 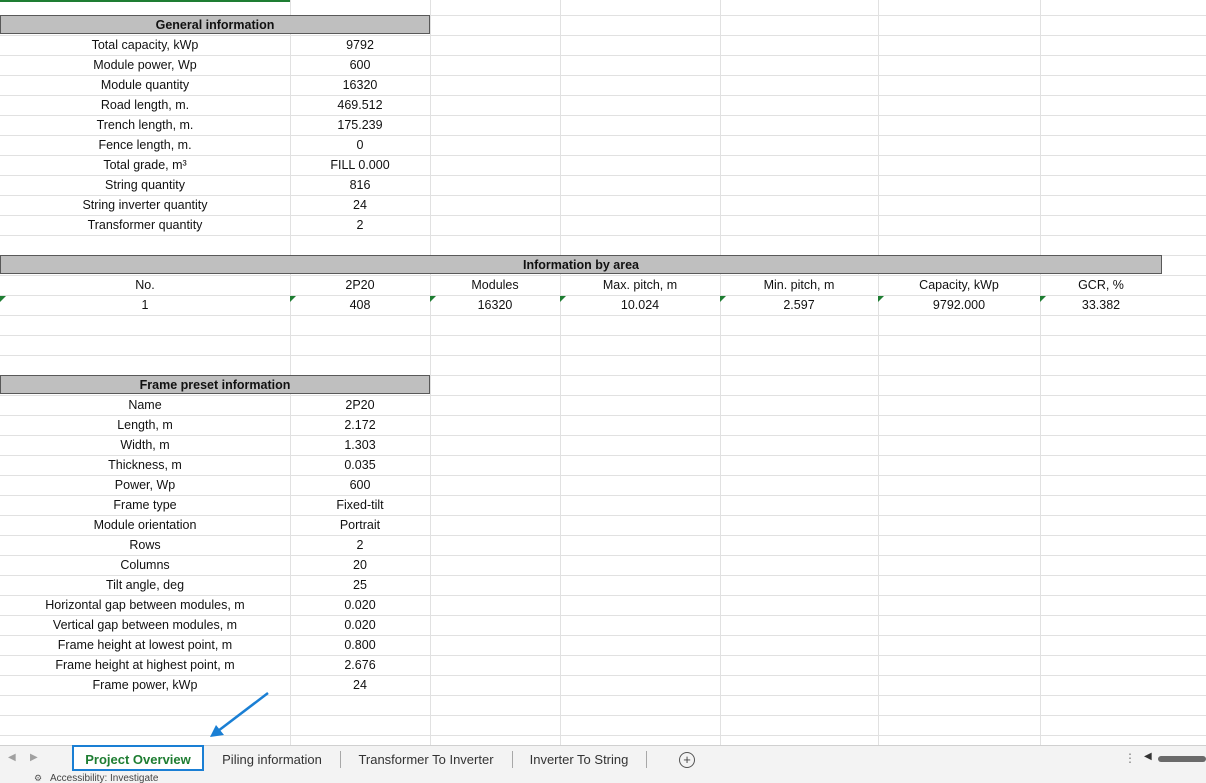 What do you see at coordinates (215, 384) in the screenshot?
I see `frame-info-header: Frame preset information` at bounding box center [215, 384].